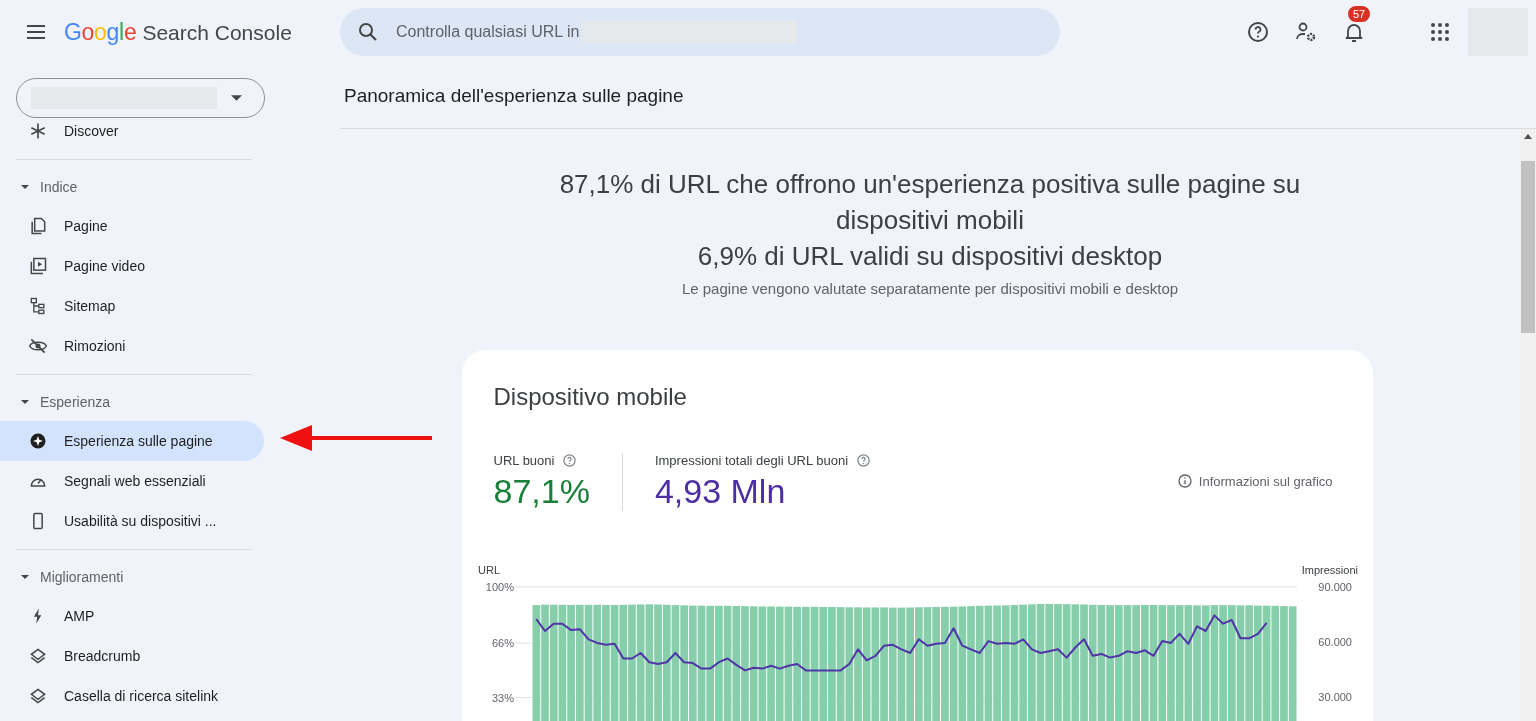 The height and width of the screenshot is (721, 1536). Describe the element at coordinates (132, 656) in the screenshot. I see `nav-item: Breadcrumb` at that location.